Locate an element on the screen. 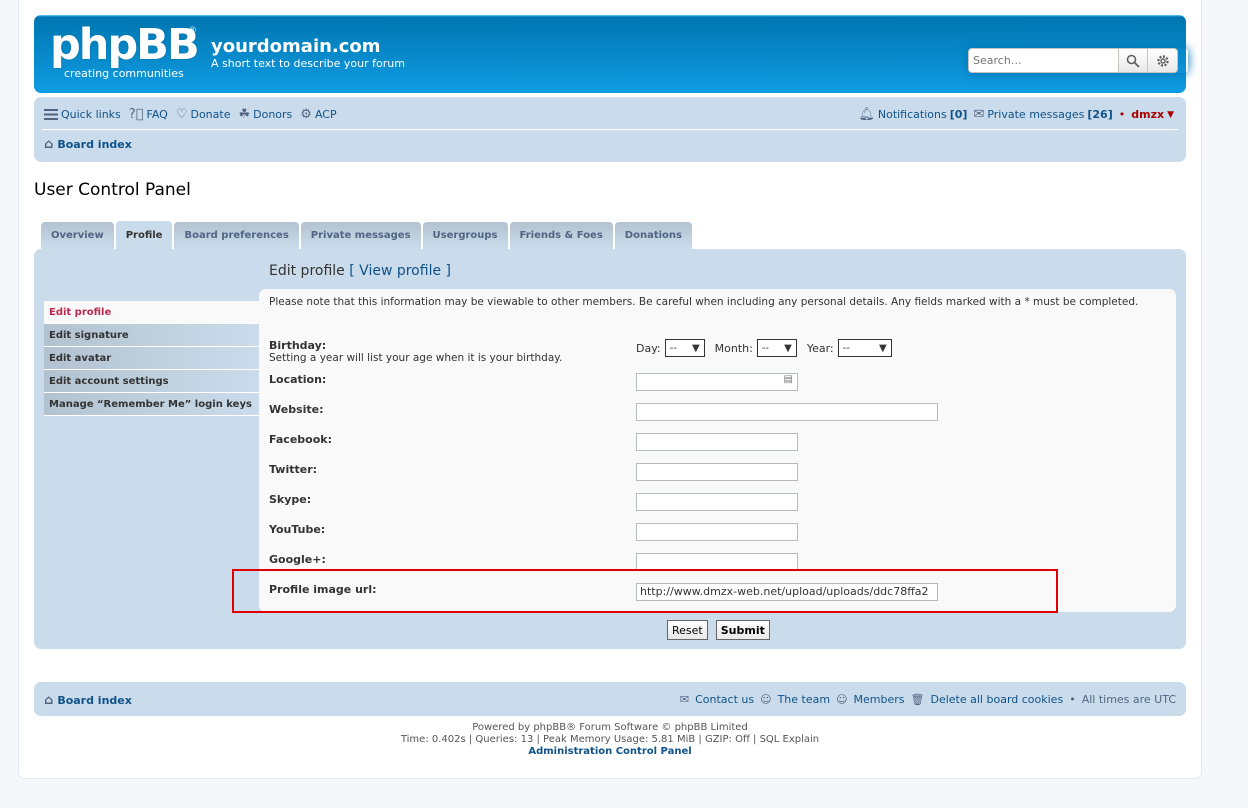 The image size is (1248, 808). site-logo: phpBB ® creating communities is located at coordinates (125, 50).